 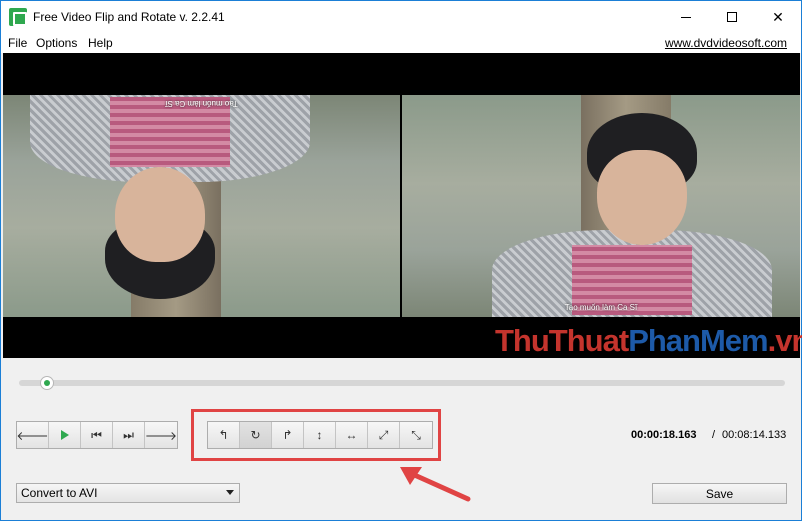 I want to click on playback-controls: 🡐 ⏮ ⏭ 🡒, so click(x=97, y=435).